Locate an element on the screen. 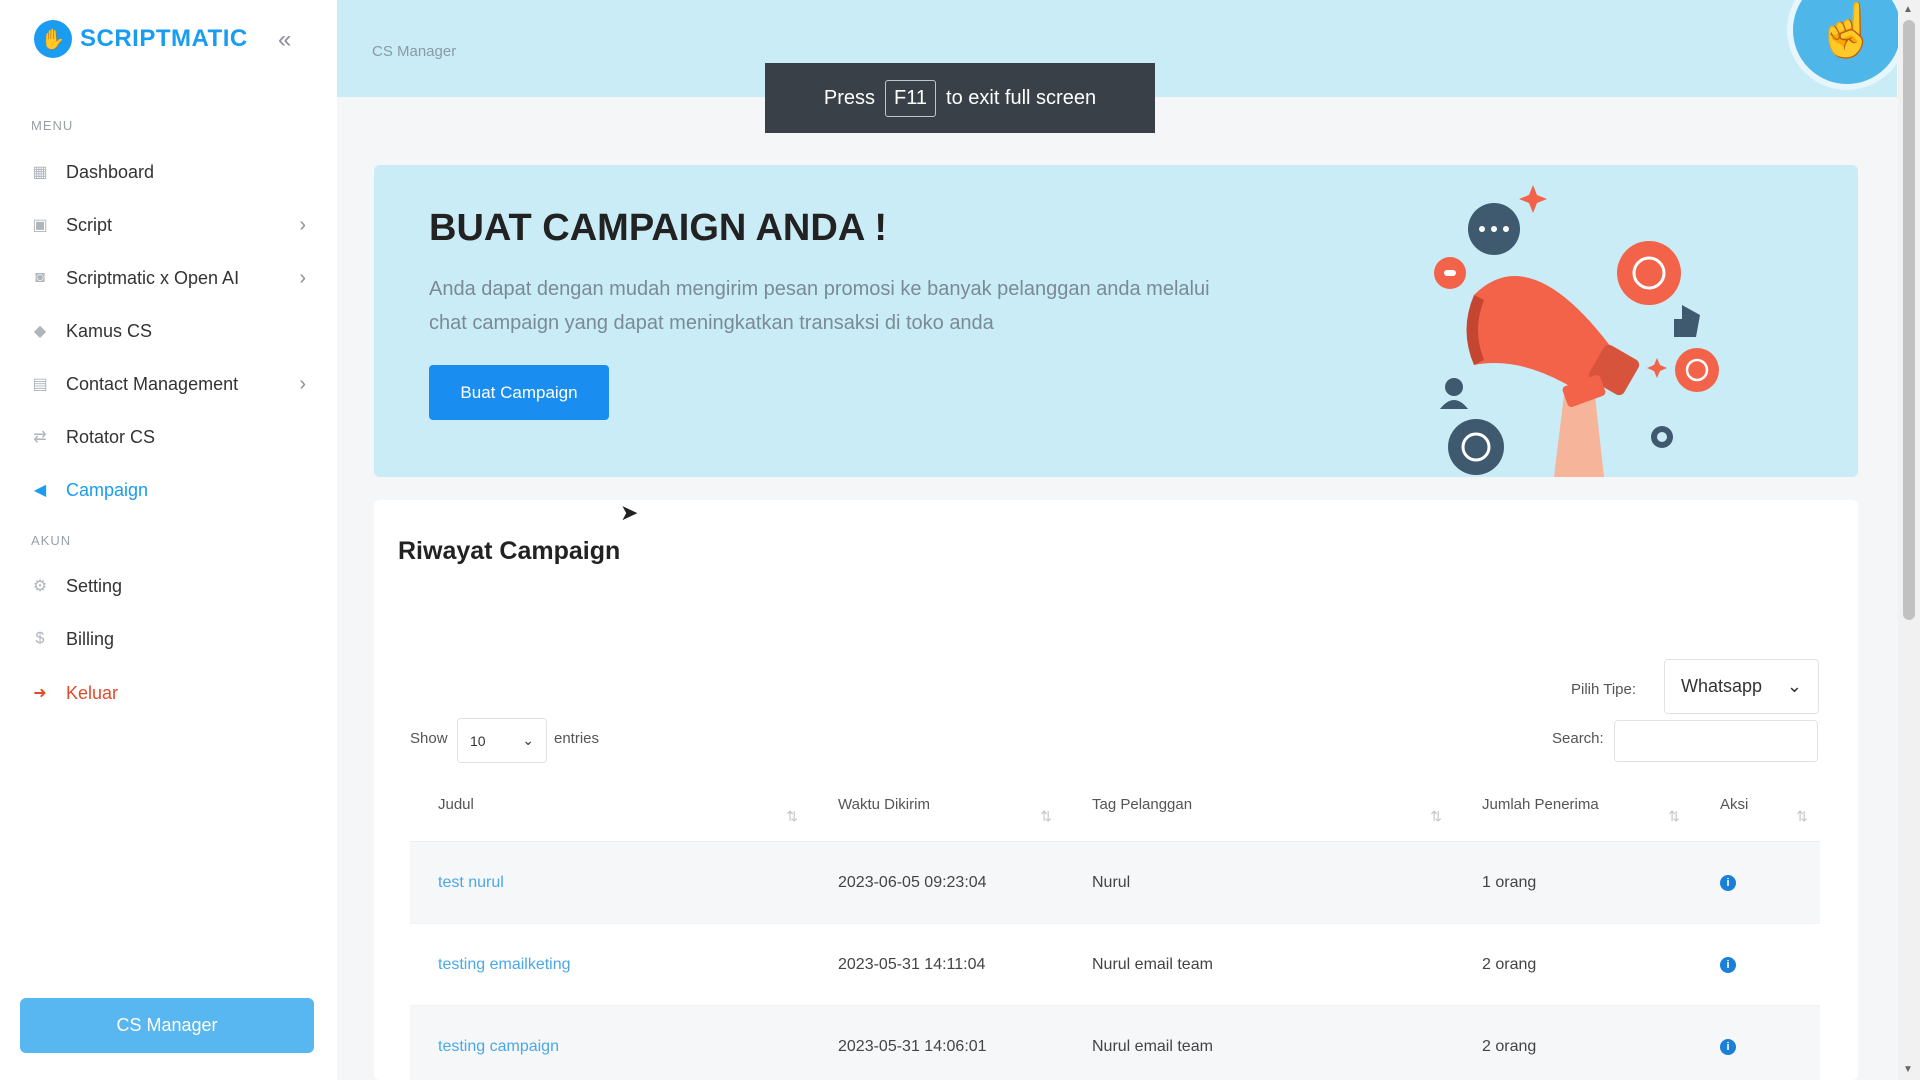 This screenshot has height=1080, width=1920. column-header-jumlah: Jumlah Penerima ⇅ is located at coordinates (1573, 806).